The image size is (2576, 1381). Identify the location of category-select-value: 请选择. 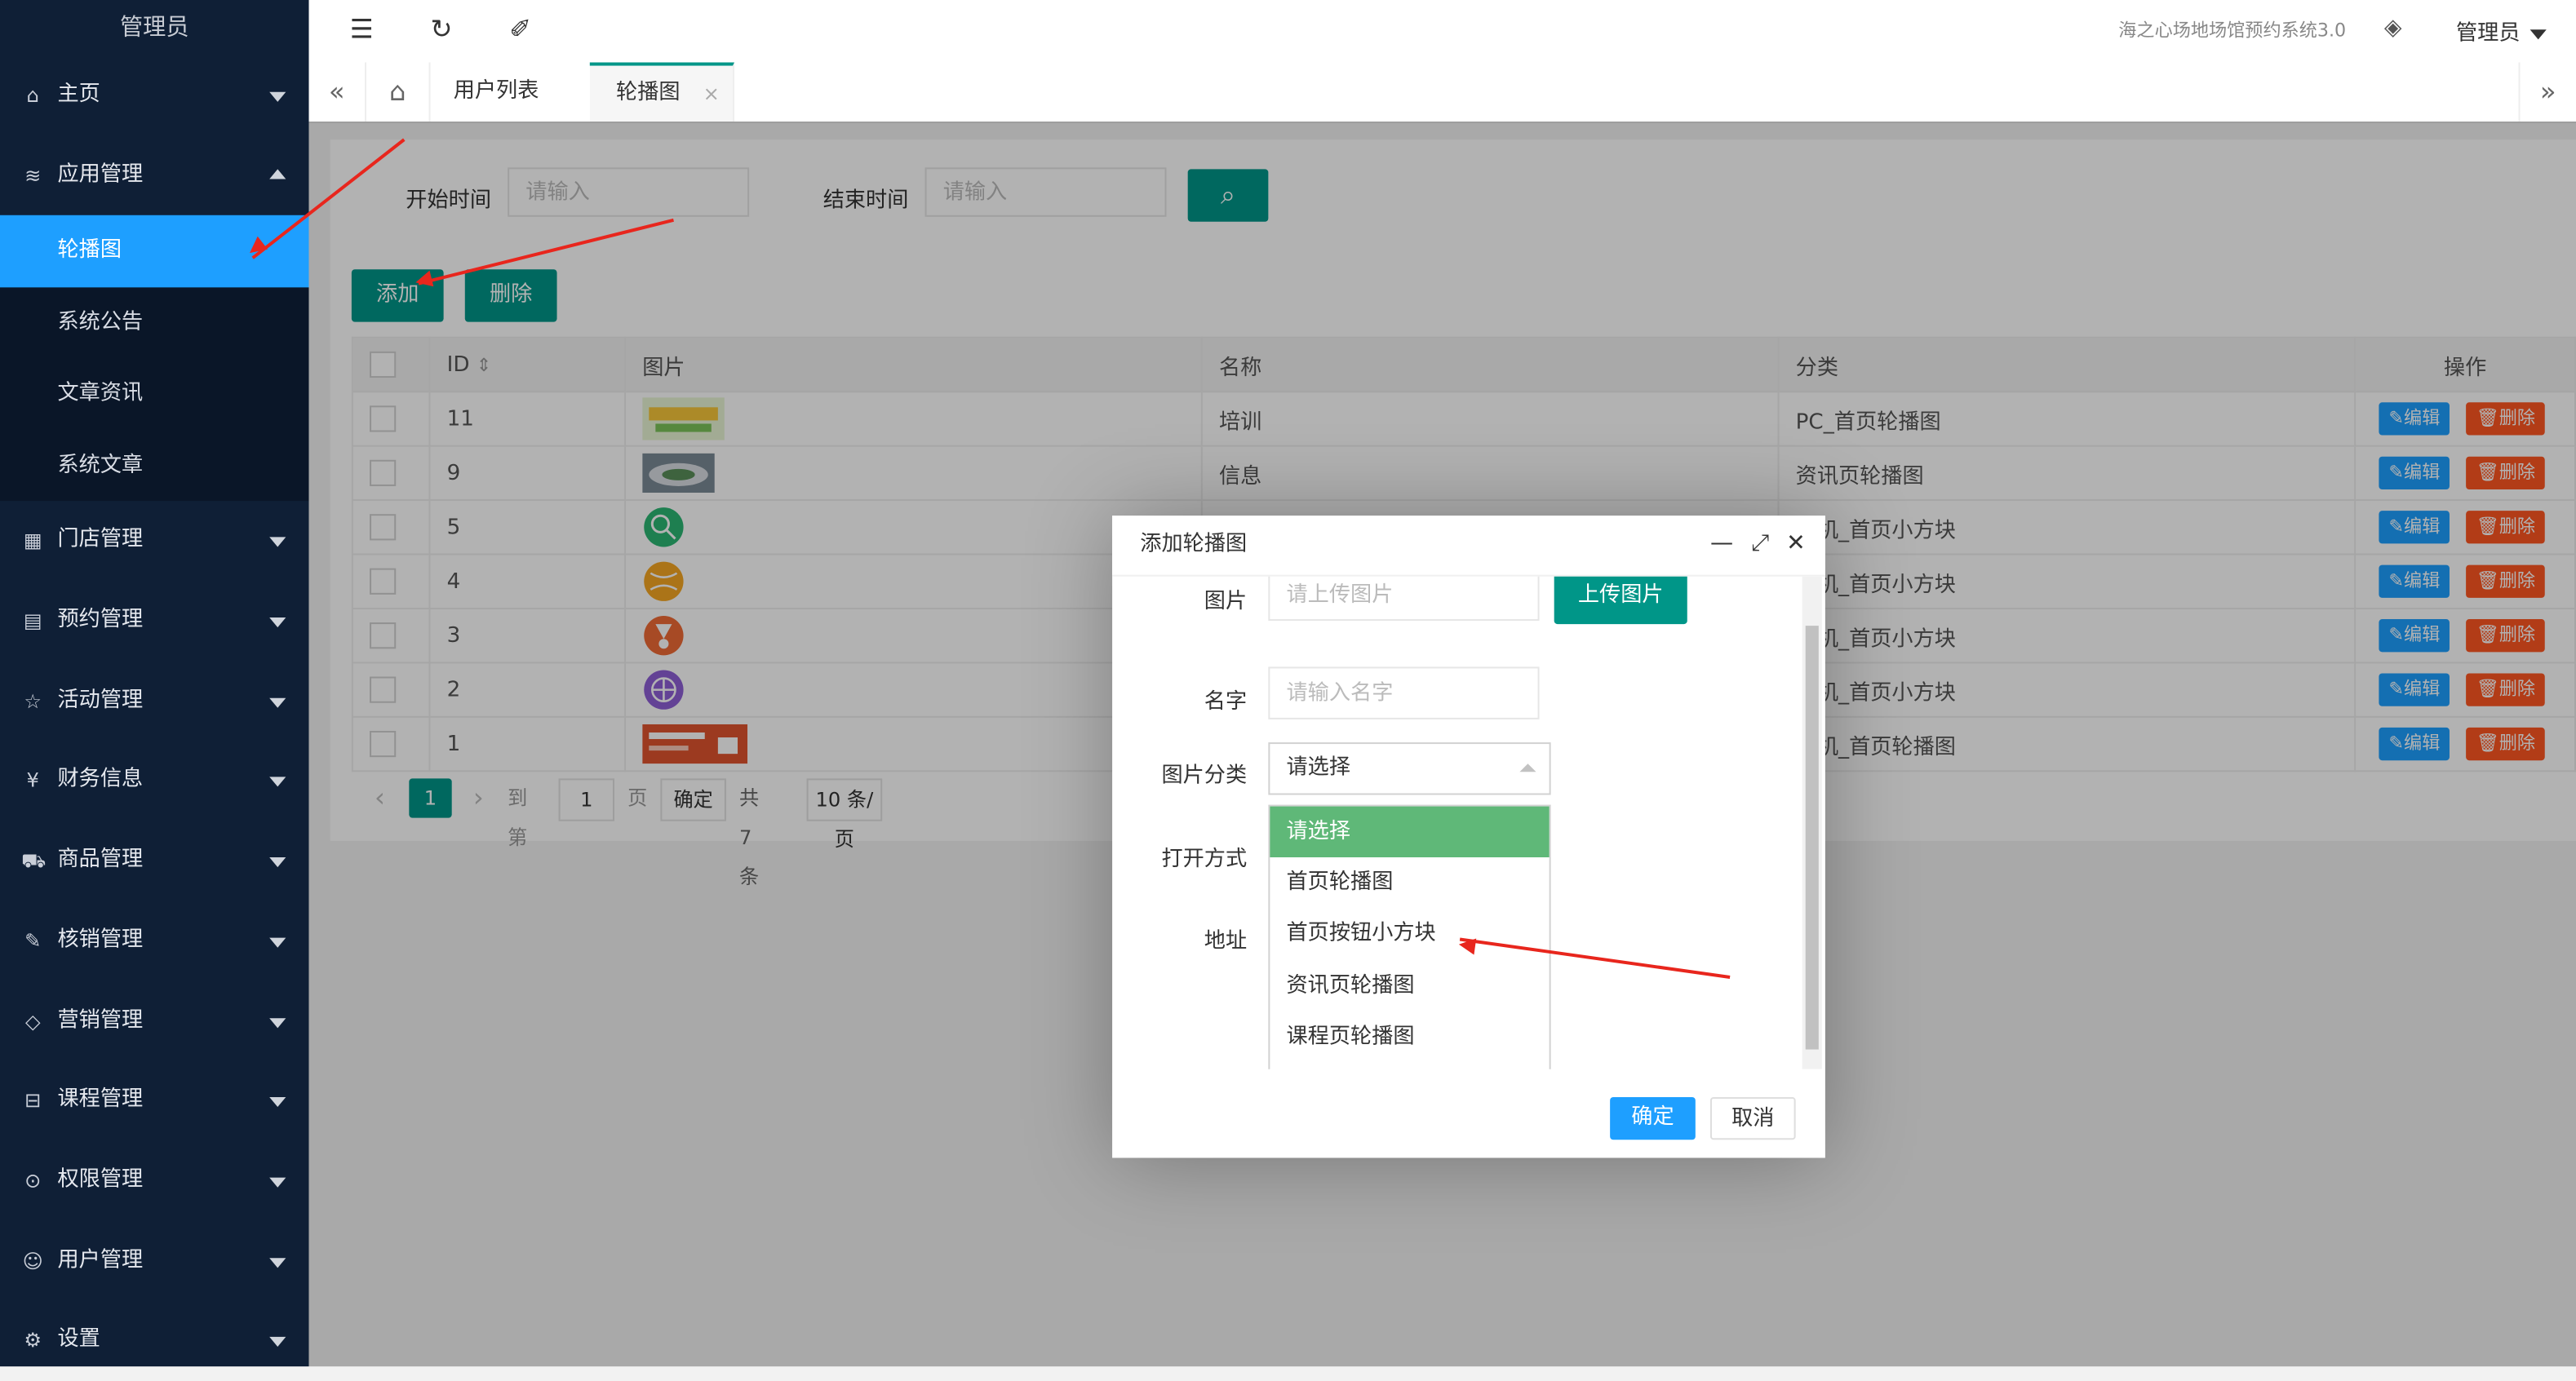
(1318, 768).